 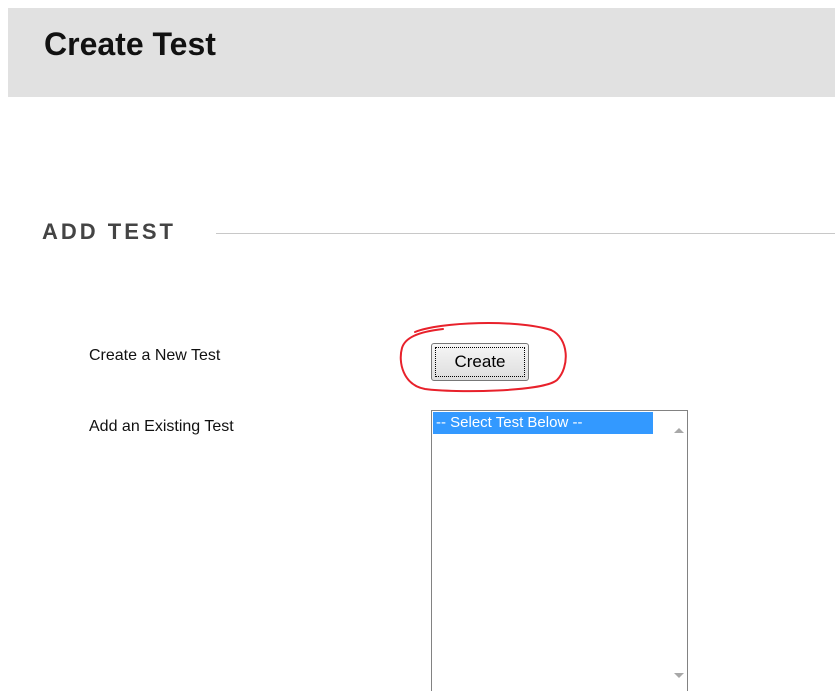 What do you see at coordinates (109, 231) in the screenshot?
I see `section-title: ADD TEST` at bounding box center [109, 231].